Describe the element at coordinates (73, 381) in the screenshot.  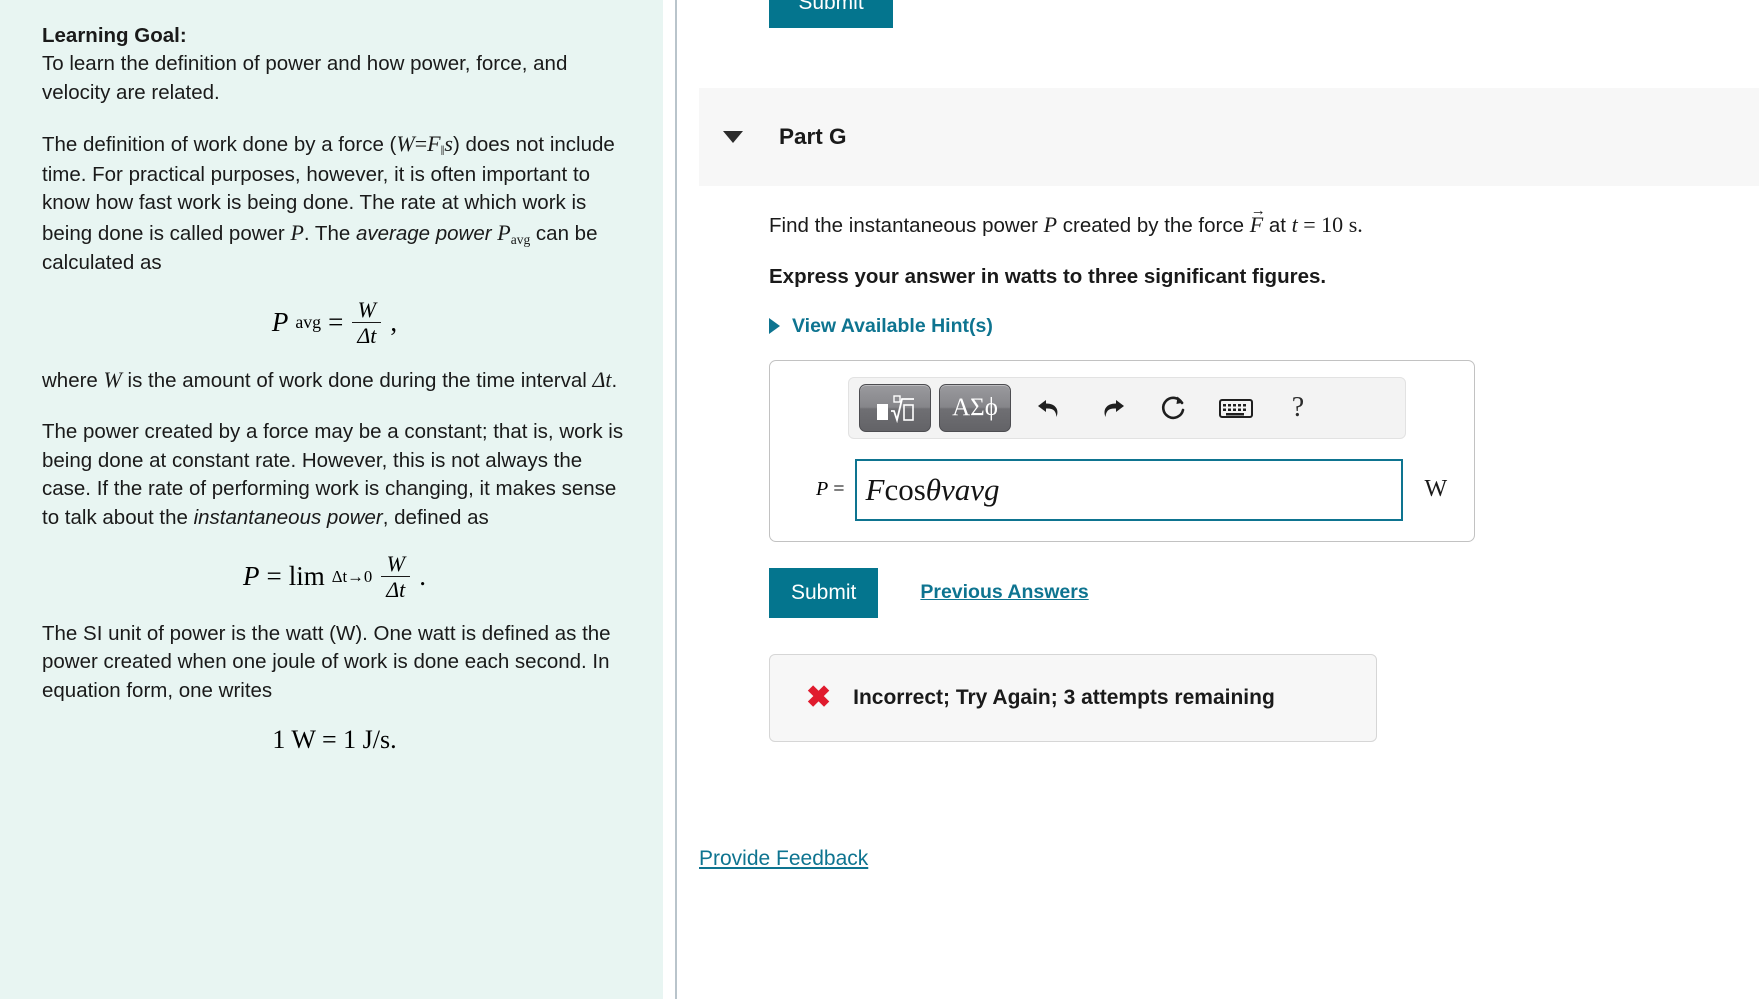
I see `where-text-a: where` at that location.